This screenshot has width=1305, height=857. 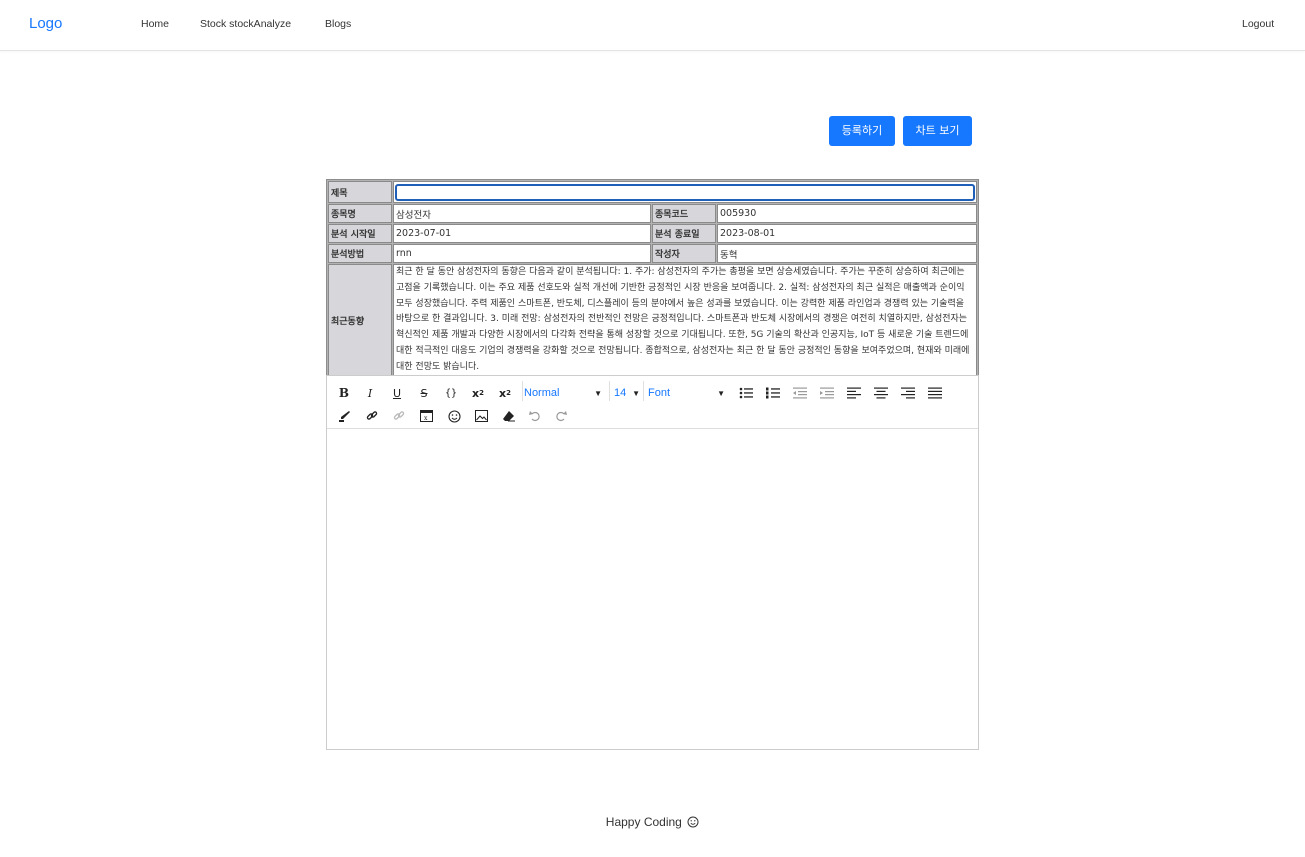 I want to click on color-icon, so click(x=345, y=416).